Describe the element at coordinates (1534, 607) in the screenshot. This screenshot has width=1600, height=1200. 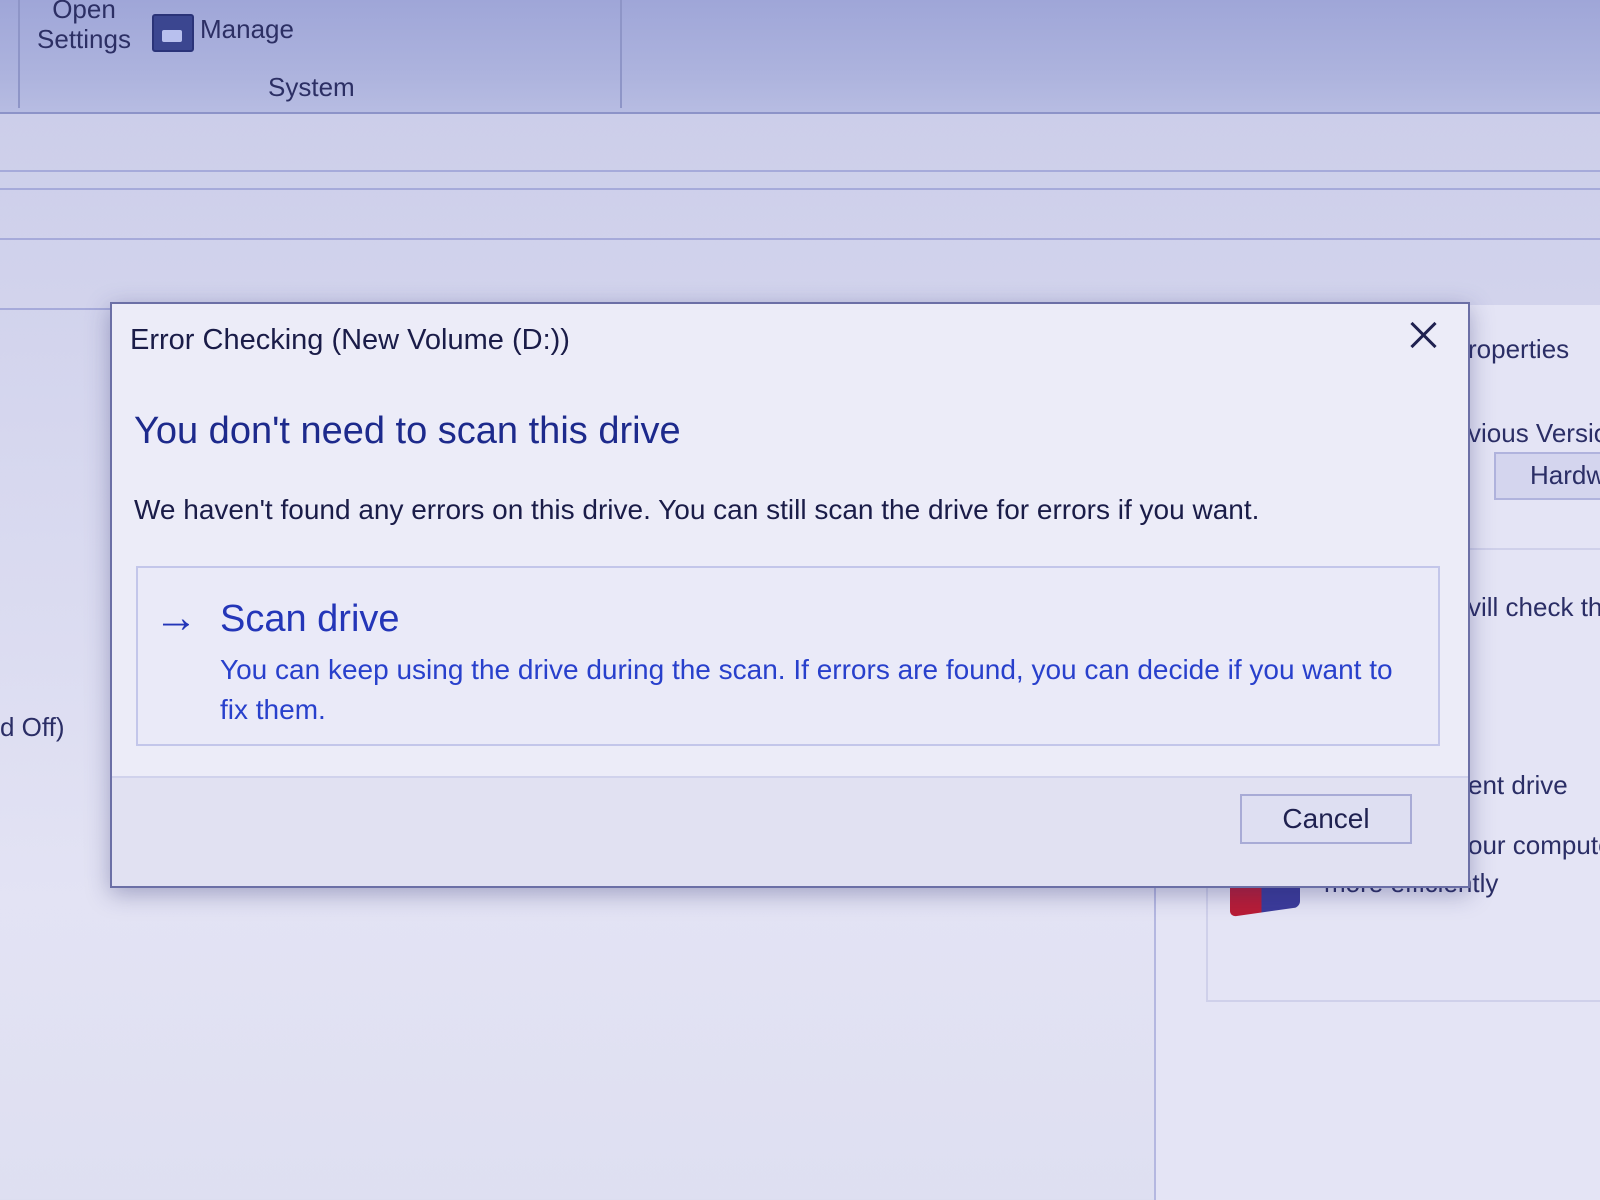
I see `error-check-description-fragment: vill check th` at that location.